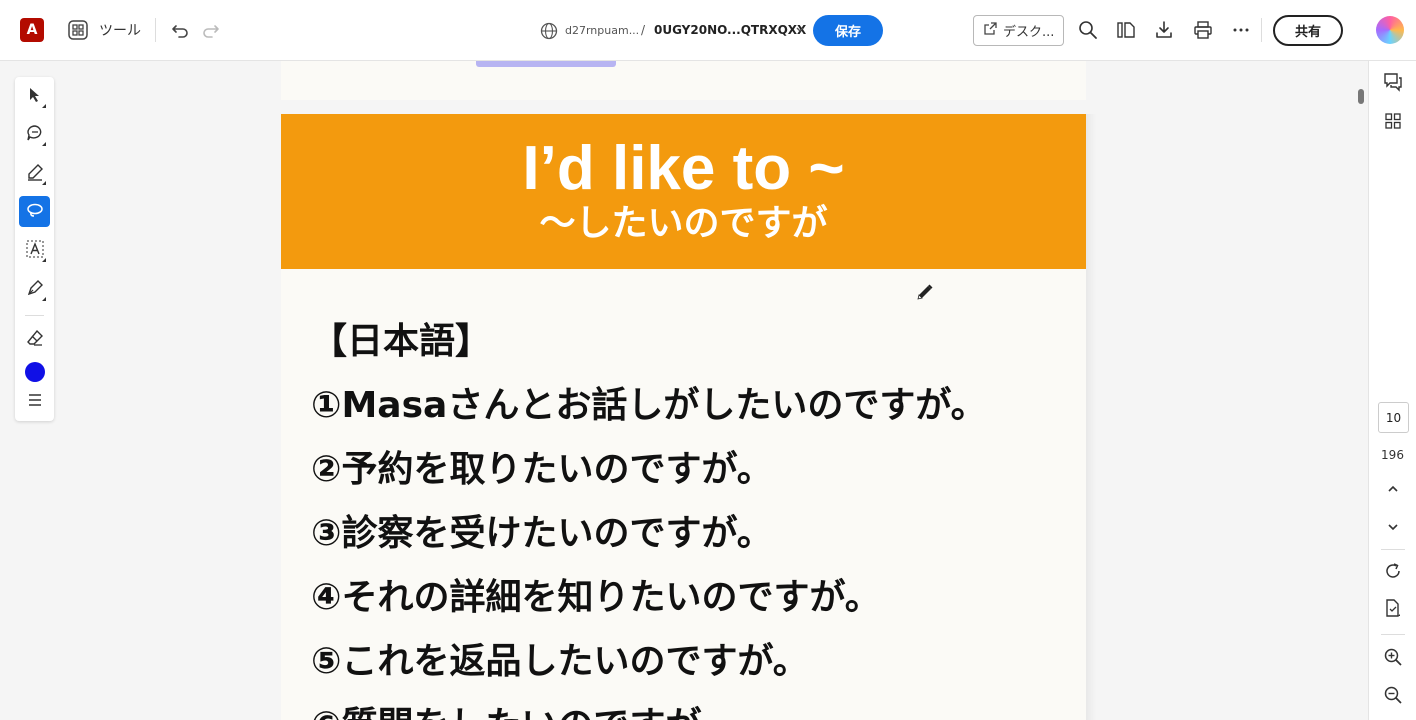 This screenshot has width=1416, height=720. What do you see at coordinates (1392, 390) in the screenshot?
I see `right-panel-rail: 10 196` at bounding box center [1392, 390].